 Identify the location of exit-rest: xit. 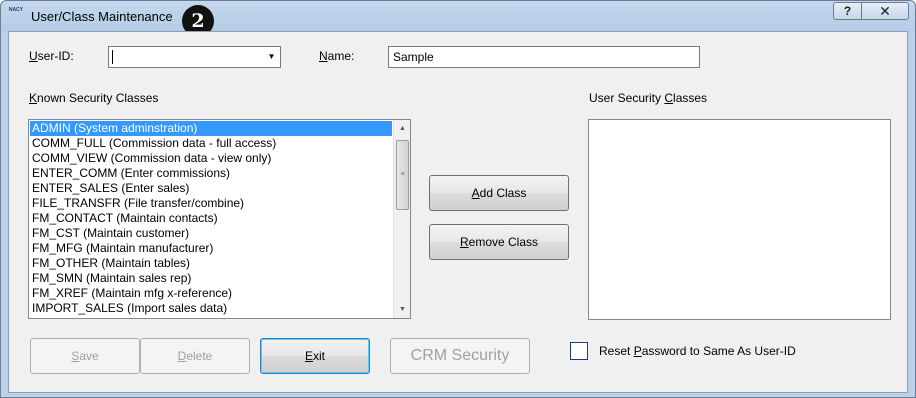
(319, 356).